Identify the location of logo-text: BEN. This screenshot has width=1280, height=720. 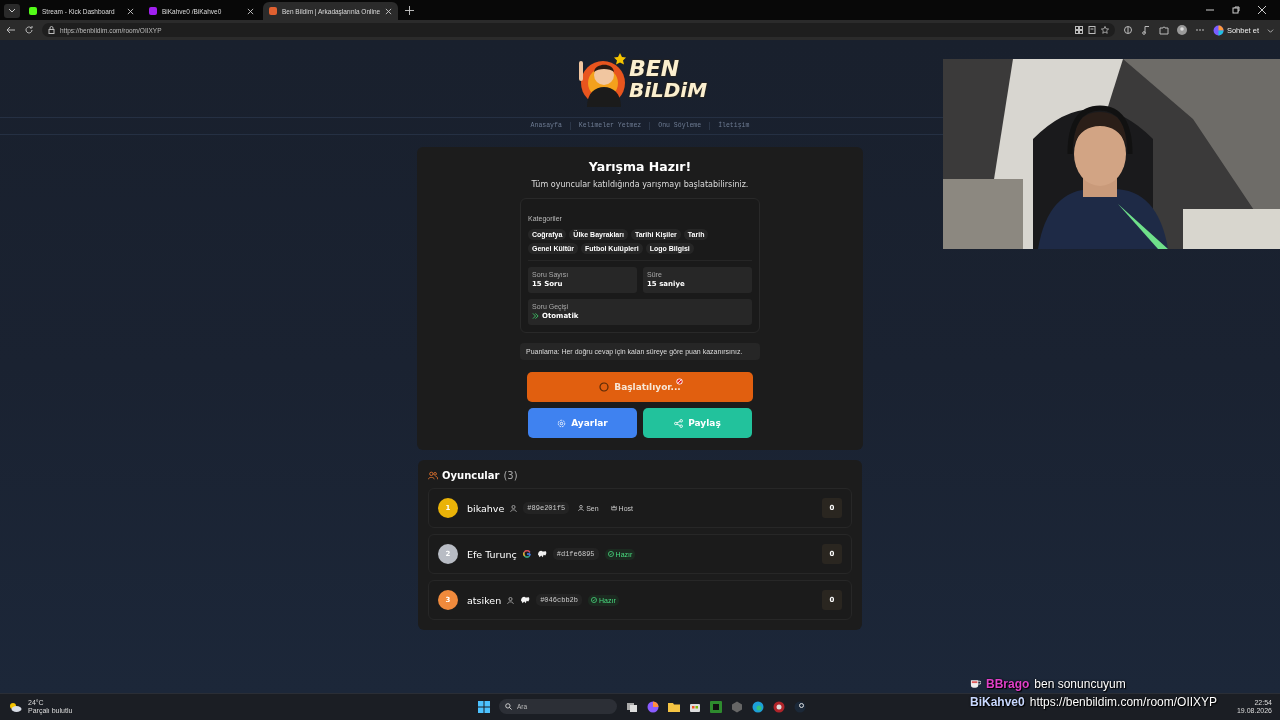
(654, 68).